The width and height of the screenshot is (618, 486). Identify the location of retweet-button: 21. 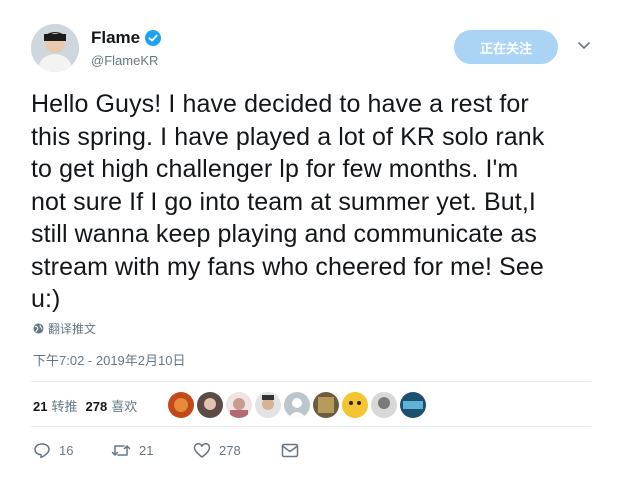
(152, 450).